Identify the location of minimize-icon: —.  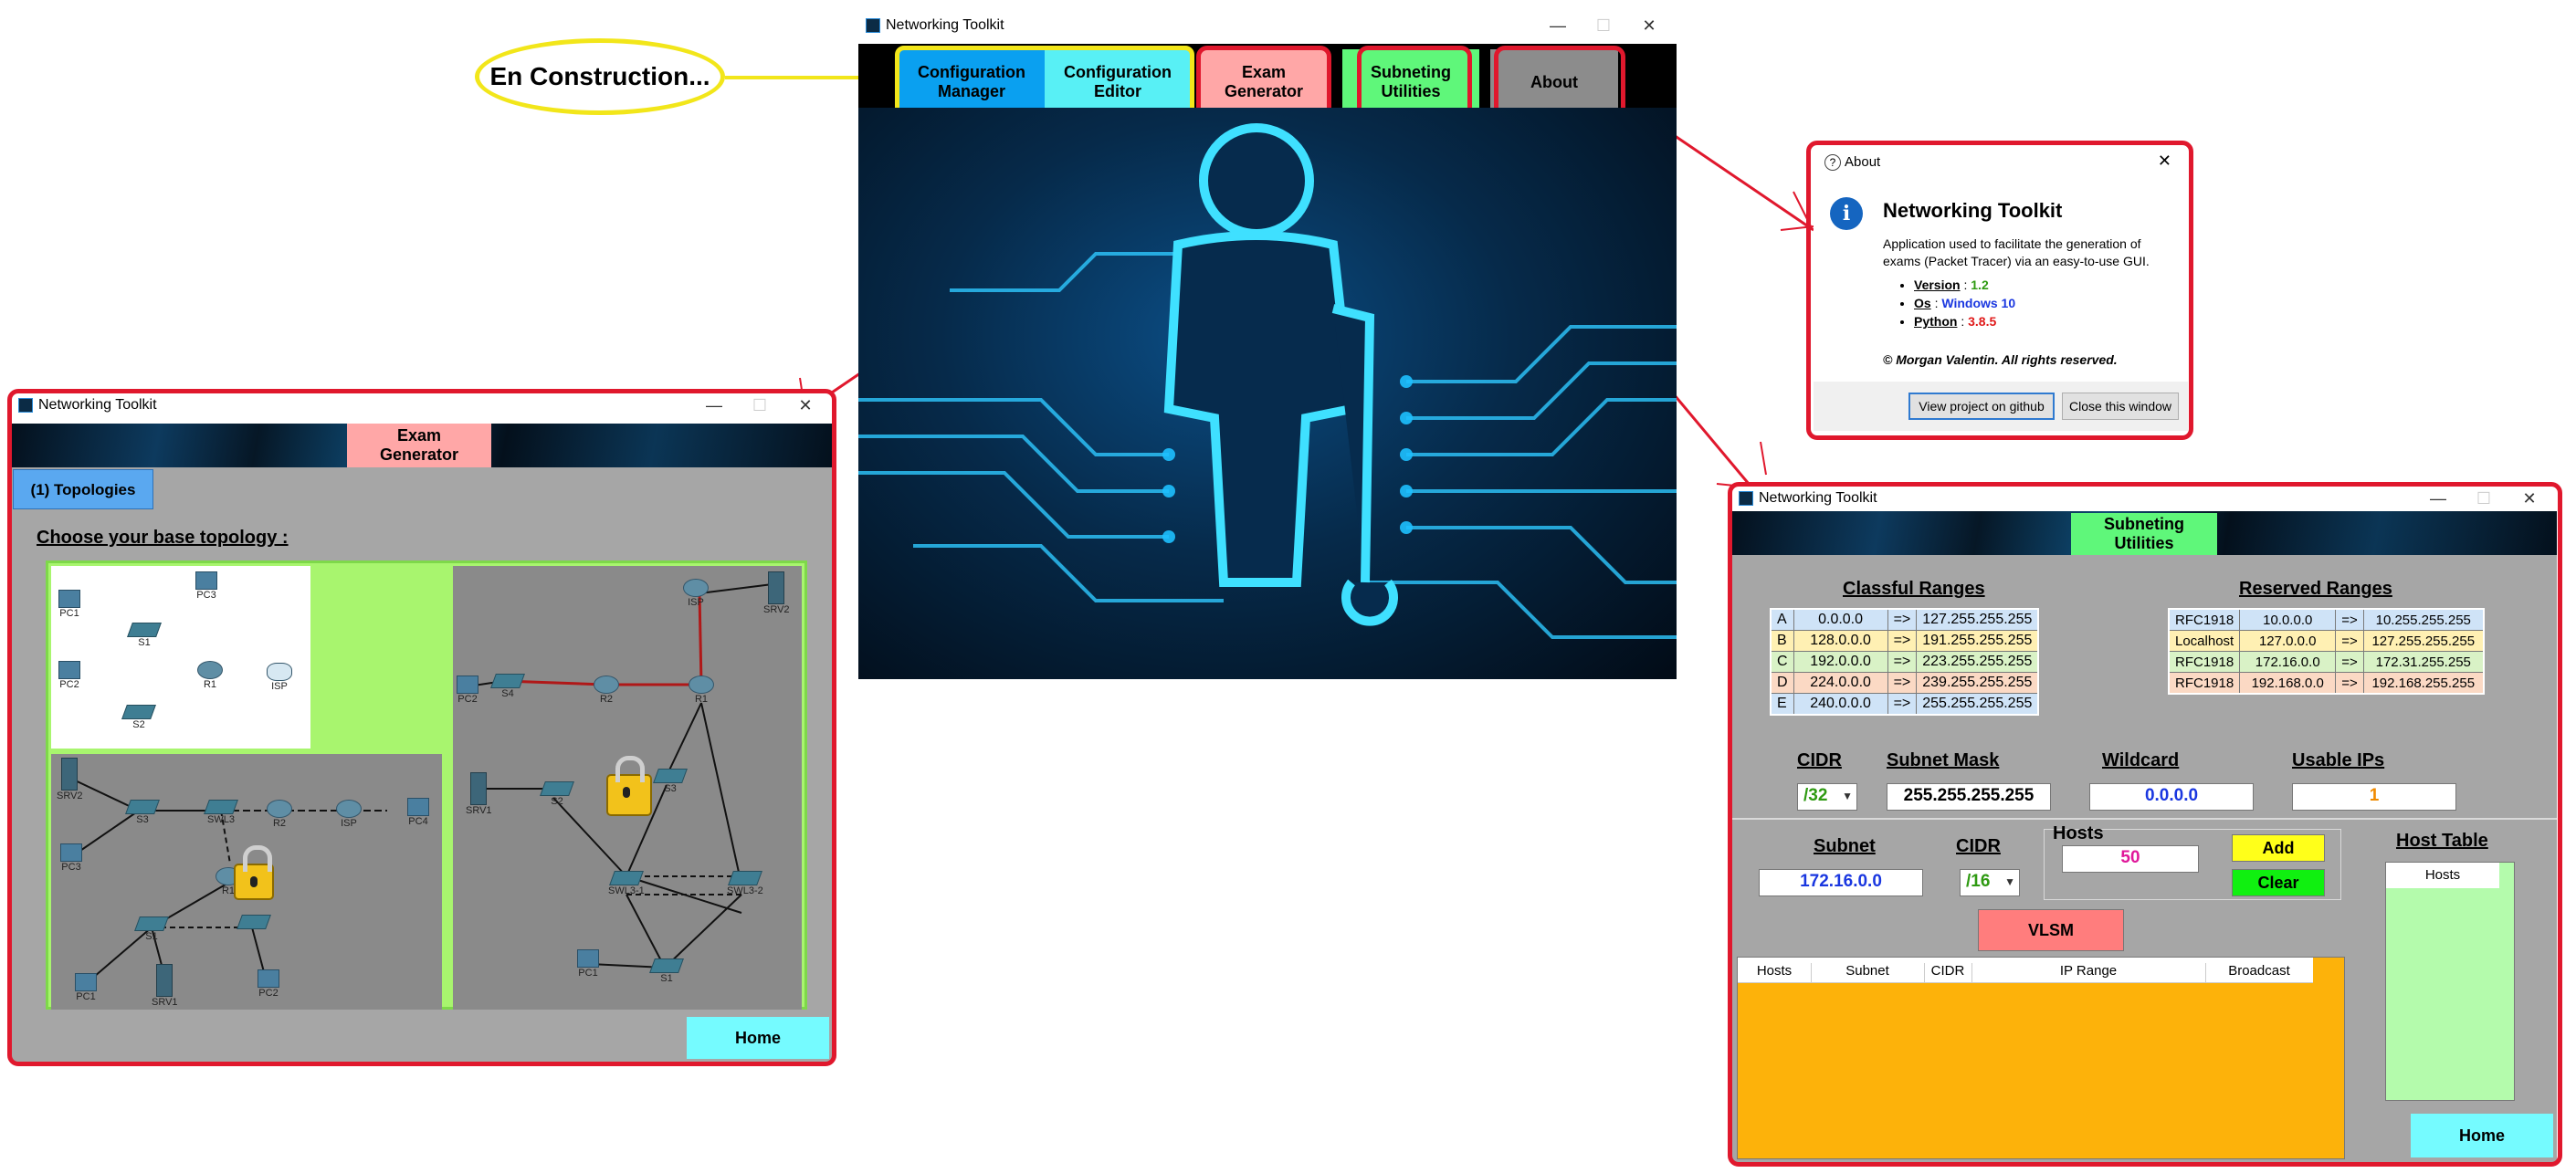
(1558, 26).